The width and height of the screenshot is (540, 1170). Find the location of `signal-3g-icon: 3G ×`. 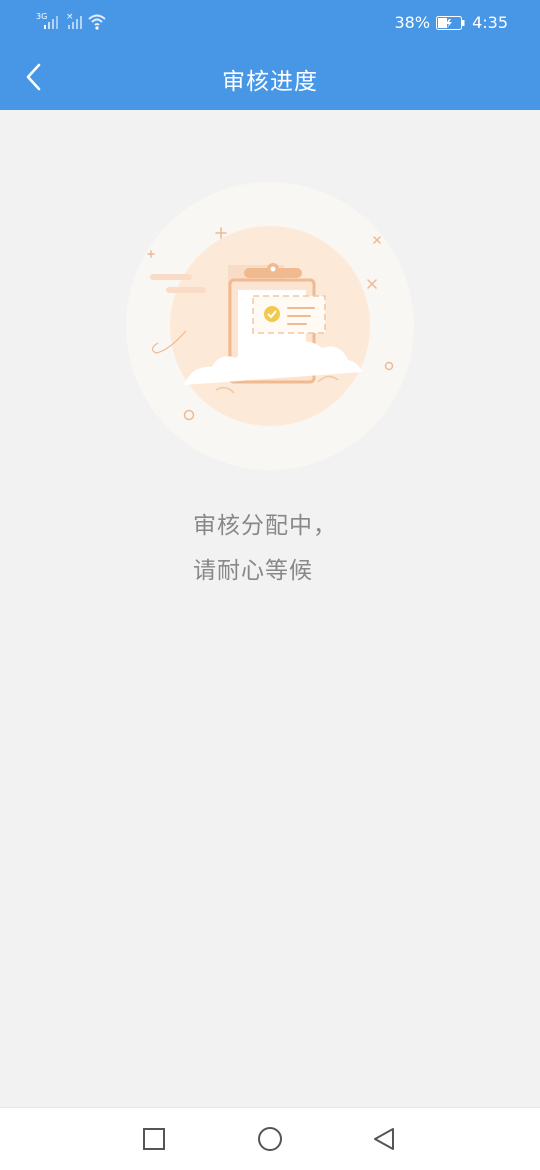

signal-3g-icon: 3G × is located at coordinates (71, 21).